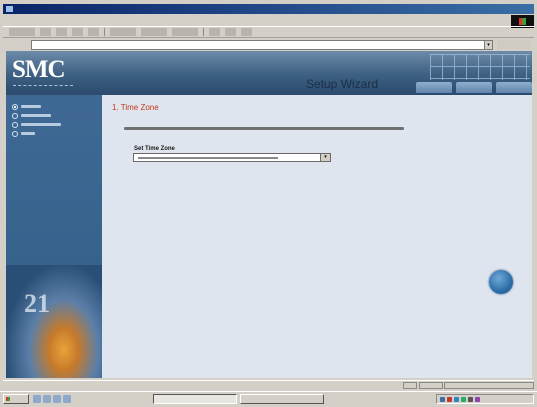 The height and width of the screenshot is (407, 537). I want to click on time-zone-selected-value, so click(208, 158).